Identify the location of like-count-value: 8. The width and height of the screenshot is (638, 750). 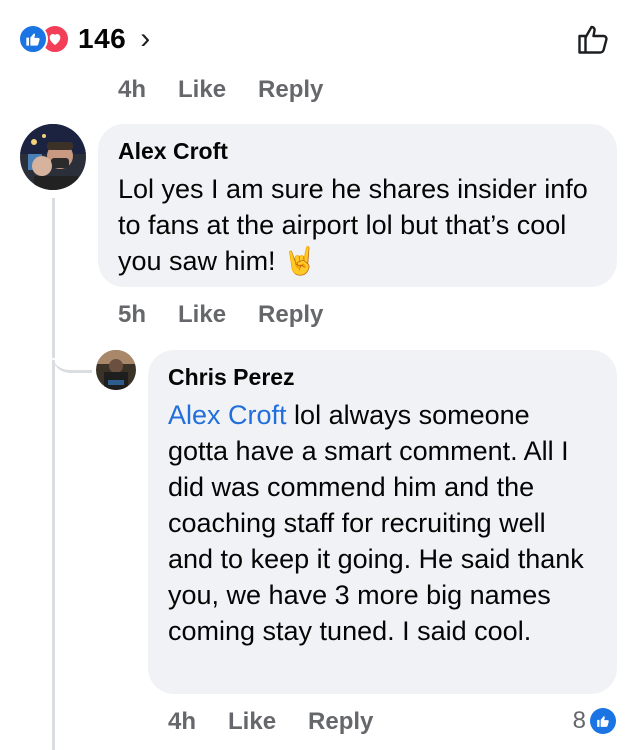
(579, 720).